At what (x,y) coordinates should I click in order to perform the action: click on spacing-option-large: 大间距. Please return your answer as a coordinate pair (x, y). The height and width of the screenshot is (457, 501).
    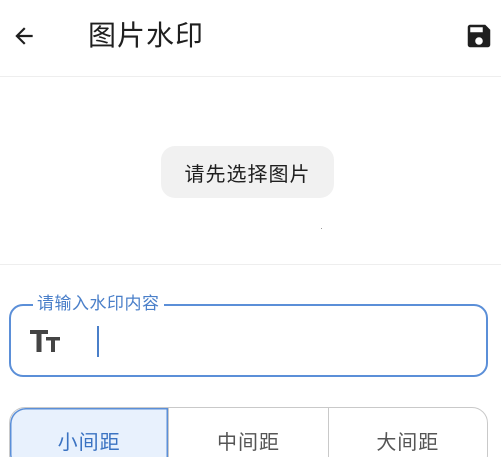
    Looking at the image, I should click on (407, 432).